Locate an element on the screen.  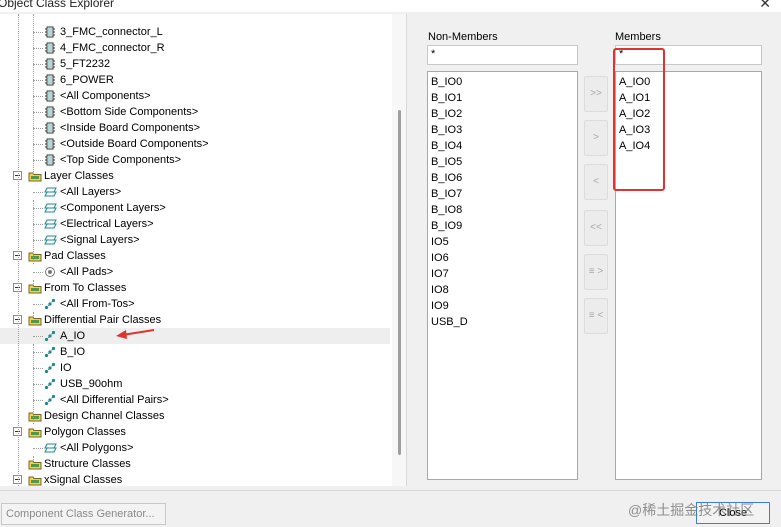
list-item: B_IO7 is located at coordinates (446, 194).